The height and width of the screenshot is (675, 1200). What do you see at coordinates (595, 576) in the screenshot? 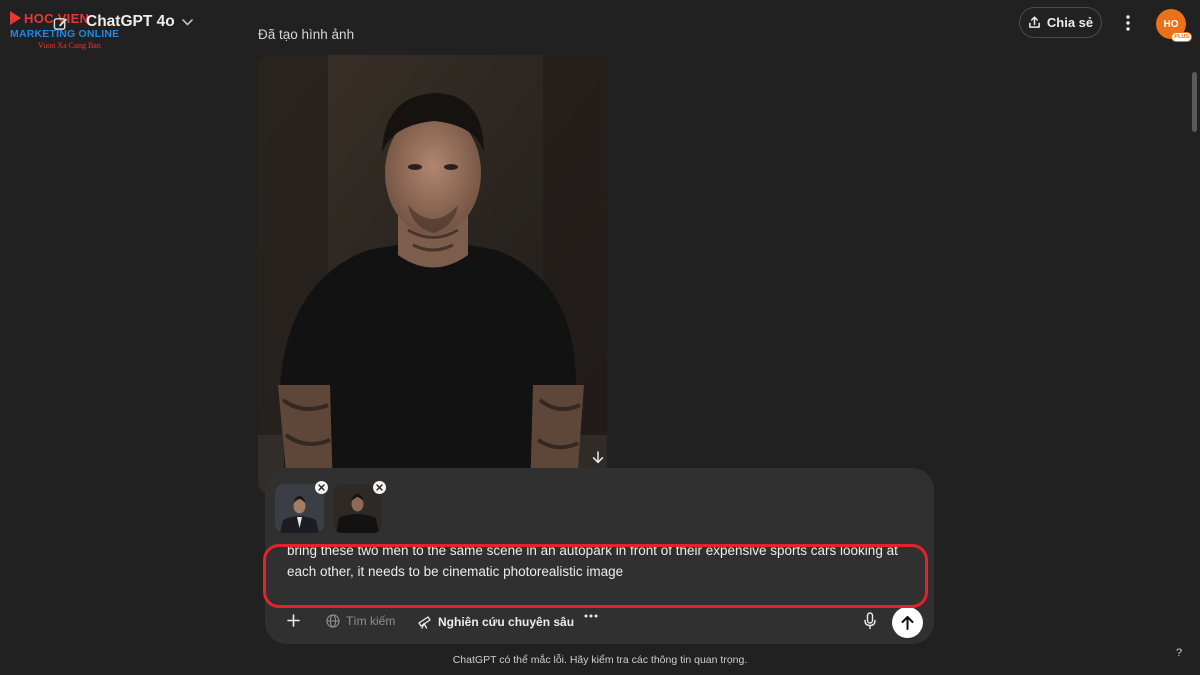
I see `prompt-highlight-annotation` at bounding box center [595, 576].